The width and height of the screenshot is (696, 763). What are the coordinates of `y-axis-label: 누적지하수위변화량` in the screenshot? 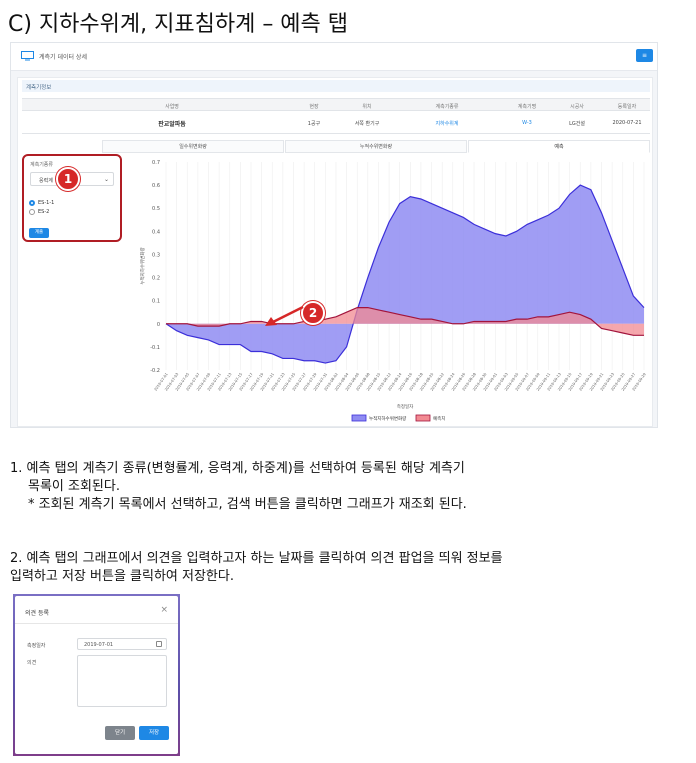 It's located at (142, 265).